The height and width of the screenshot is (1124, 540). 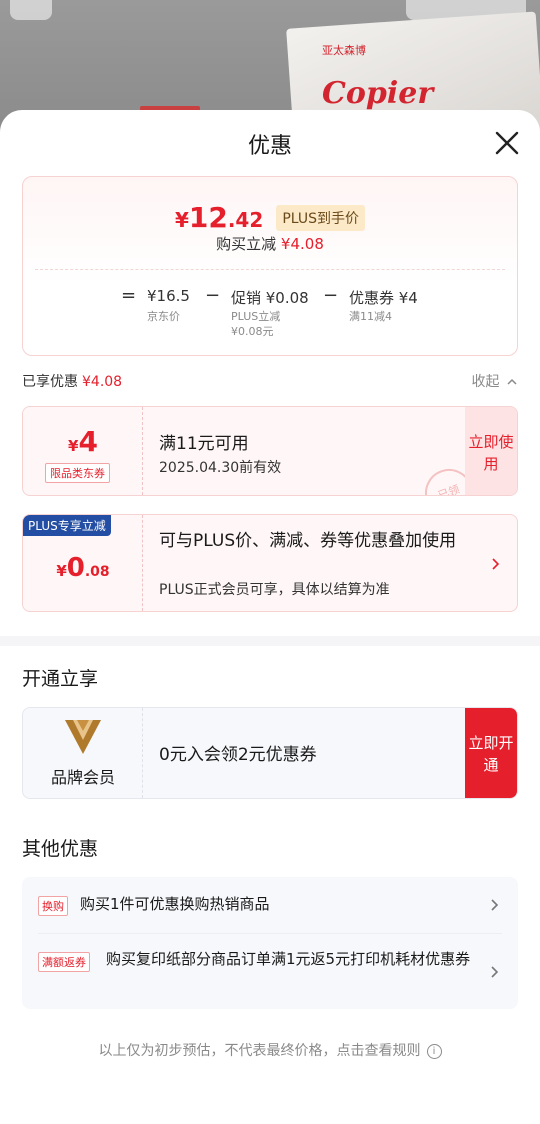 I want to click on coupon-card: ¥4 限品类东券 满11元可用 2025.04.30前有效 已领 立即使用, so click(x=270, y=451).